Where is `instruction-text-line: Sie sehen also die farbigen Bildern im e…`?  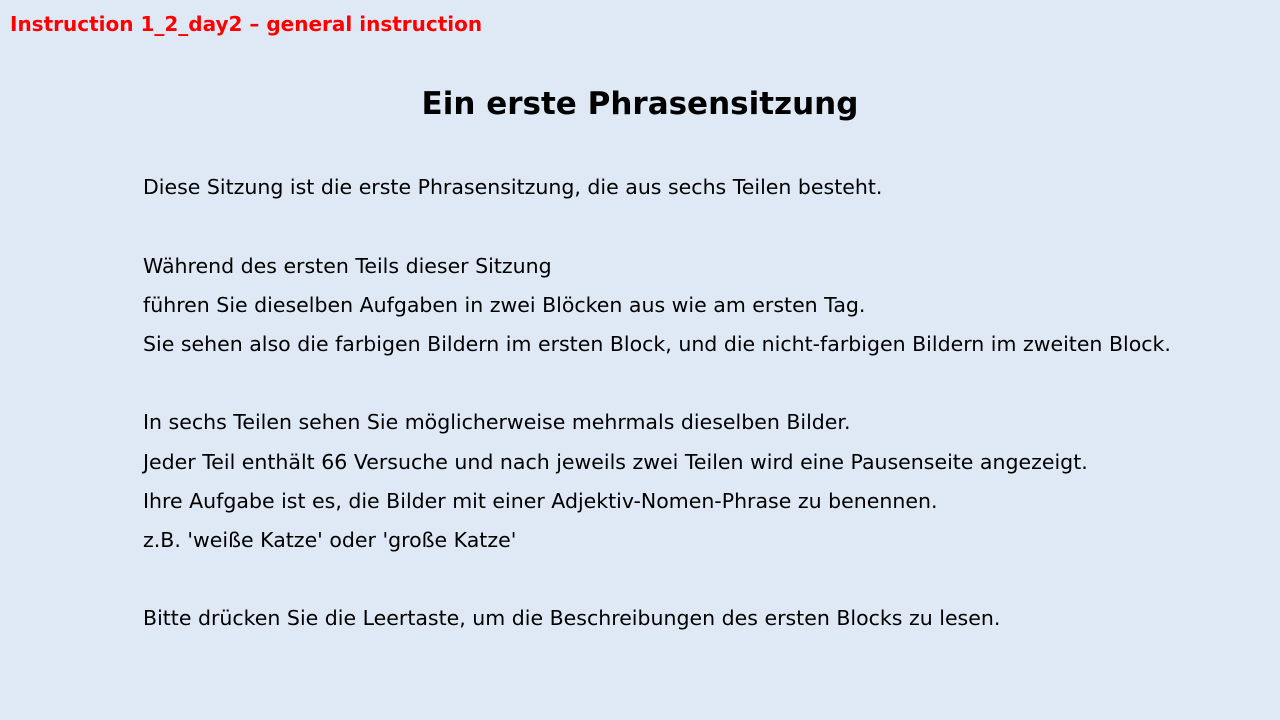
instruction-text-line: Sie sehen also die farbigen Bildern im e… is located at coordinates (657, 344).